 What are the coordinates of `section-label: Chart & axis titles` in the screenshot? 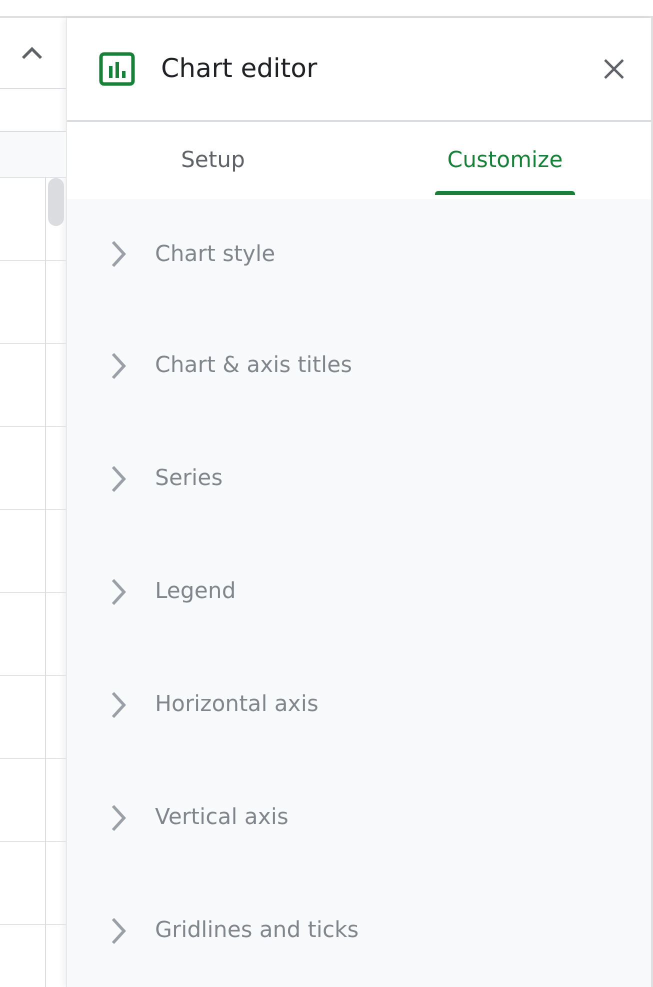 It's located at (253, 365).